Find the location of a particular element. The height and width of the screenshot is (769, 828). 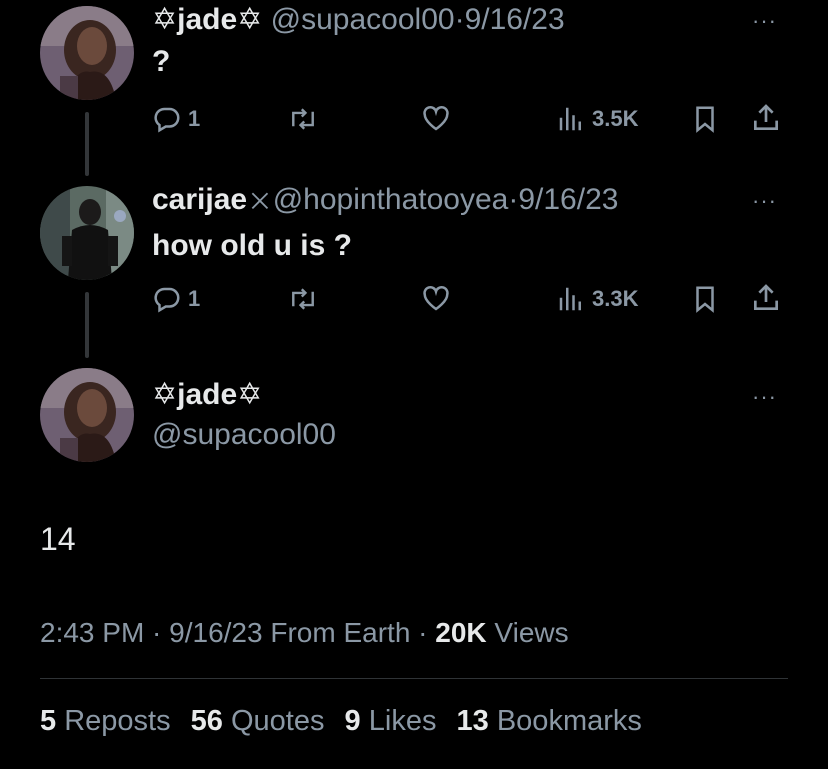

user-handle: @hopinthatooyea is located at coordinates (391, 199).